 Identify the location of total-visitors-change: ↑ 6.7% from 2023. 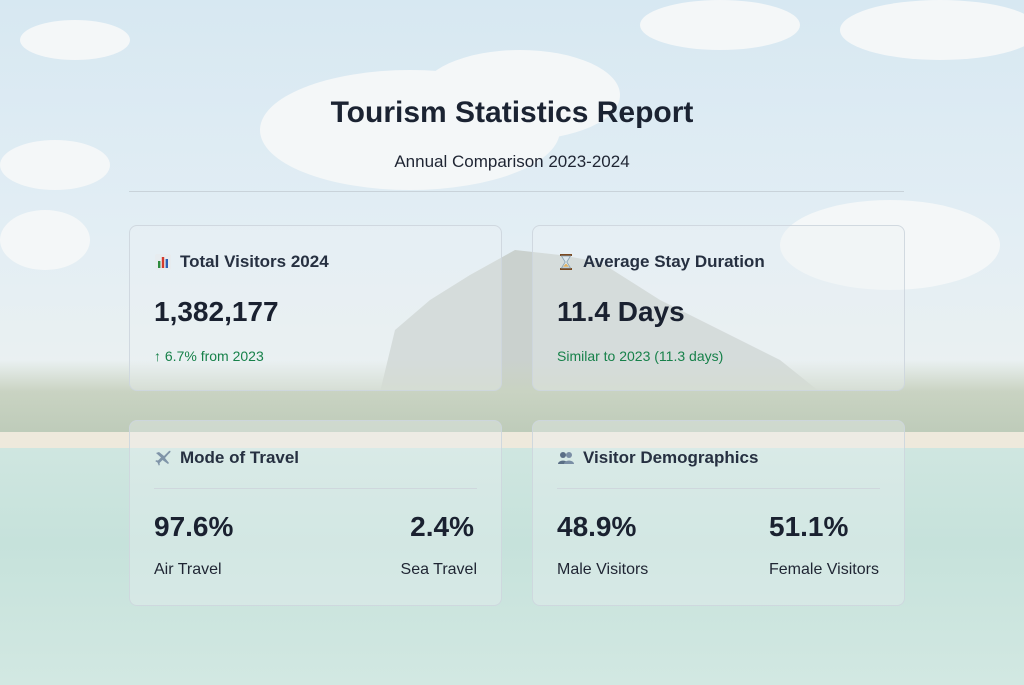
(209, 356).